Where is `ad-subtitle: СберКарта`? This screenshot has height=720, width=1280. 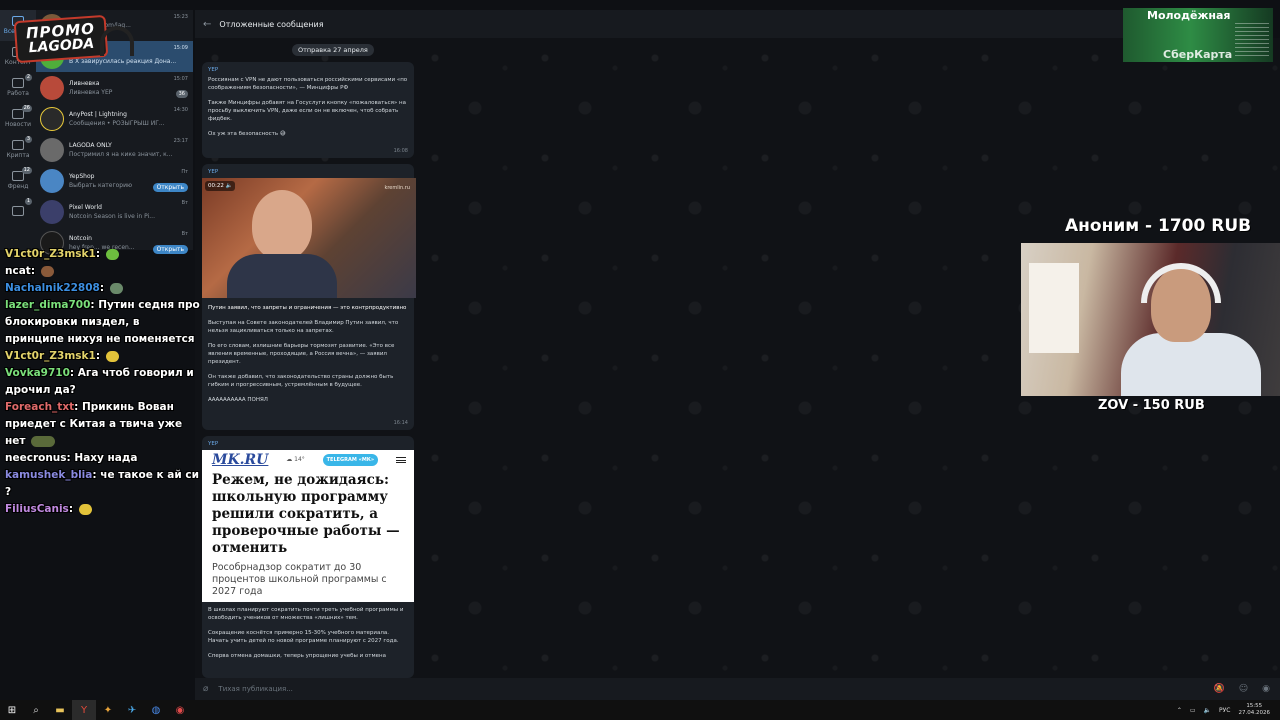
ad-subtitle: СберКарта is located at coordinates (1198, 54).